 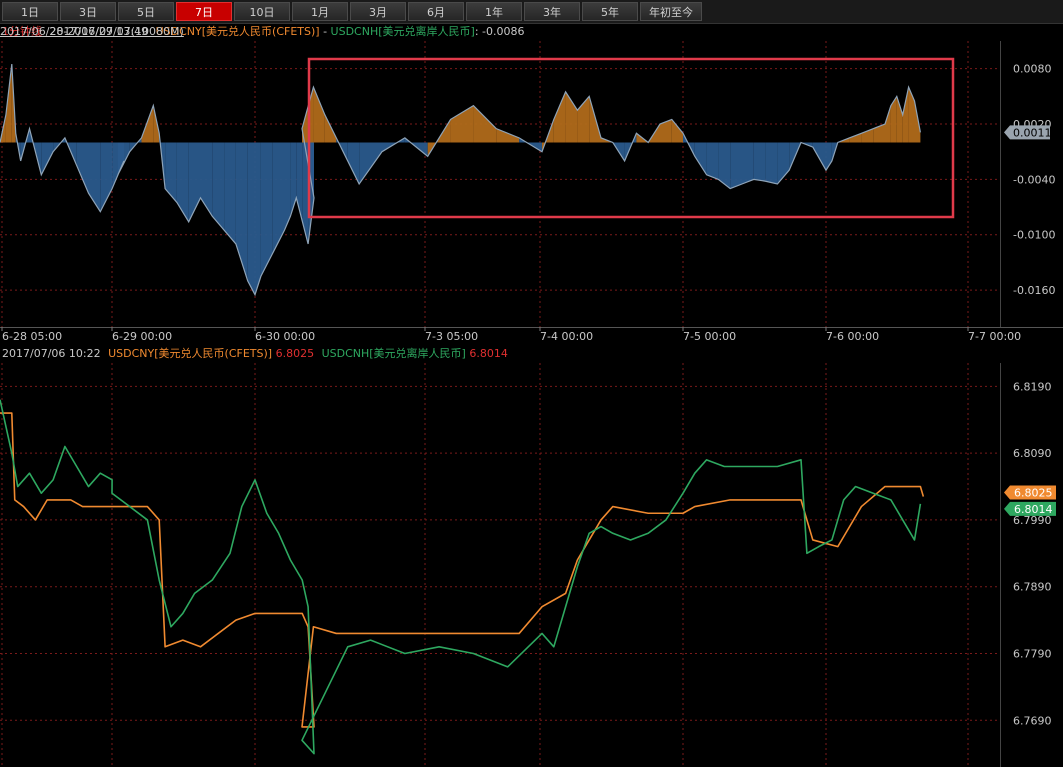 I want to click on tab-7: 3月, so click(x=378, y=11).